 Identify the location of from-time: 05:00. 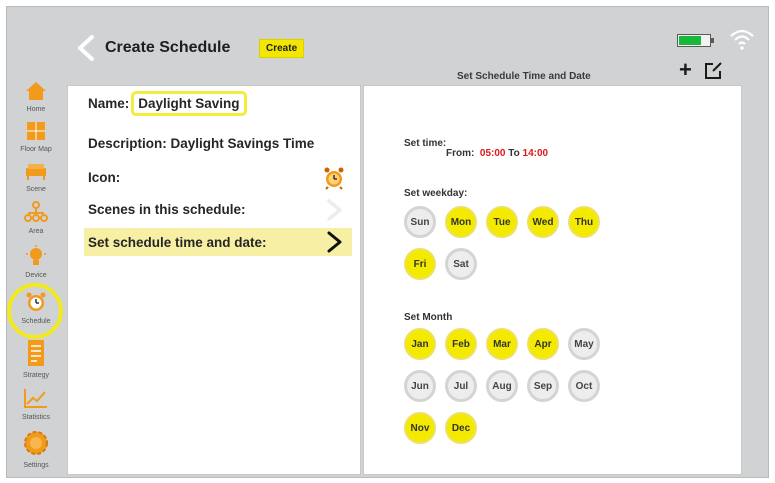
(493, 153).